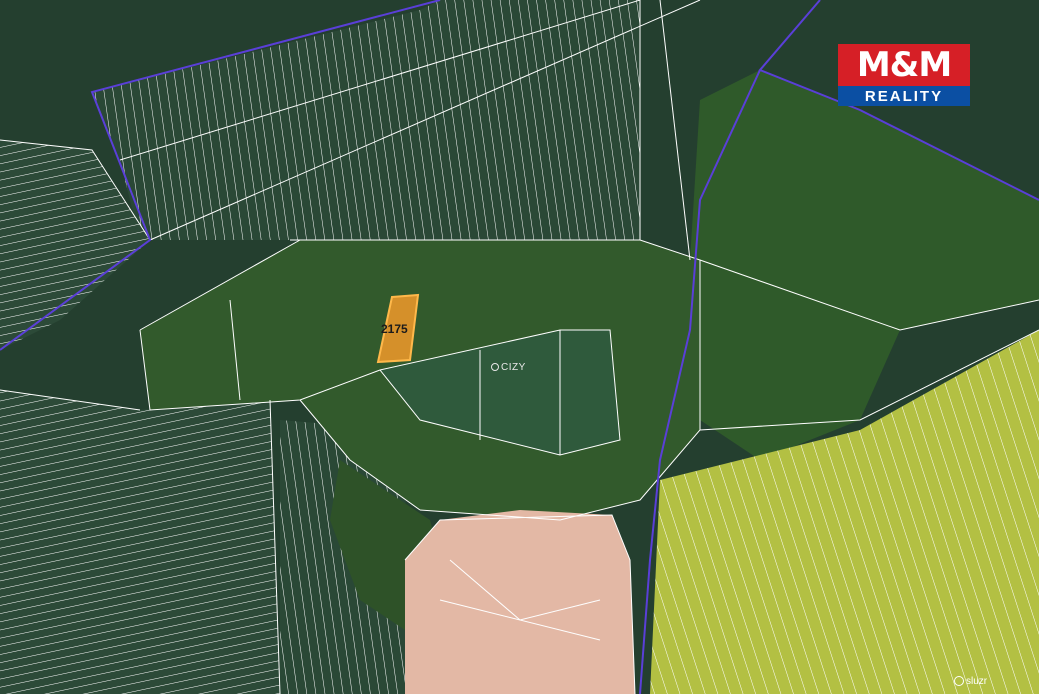 This screenshot has width=1039, height=694. Describe the element at coordinates (513, 367) in the screenshot. I see `place-name: CIZY` at that location.